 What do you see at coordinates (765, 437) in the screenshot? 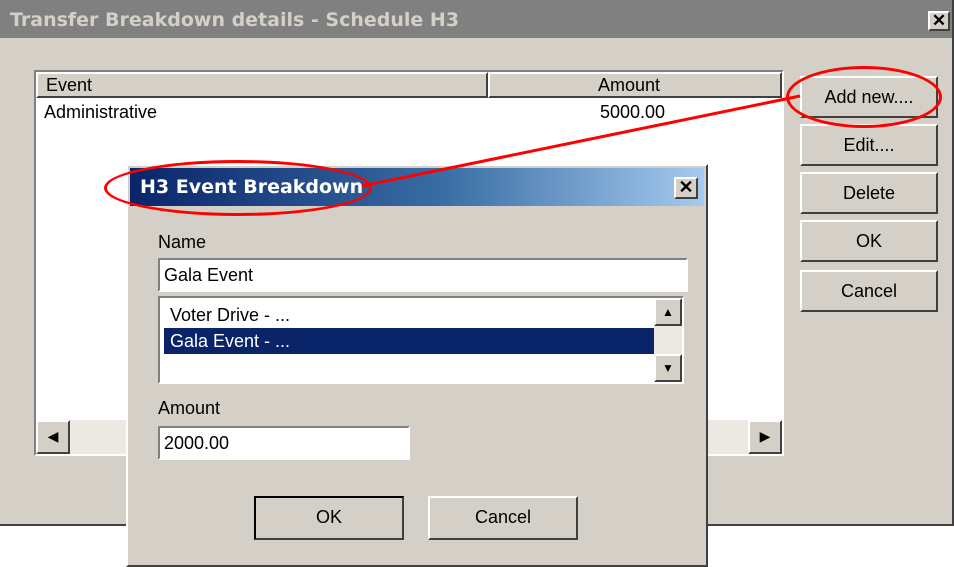
I see `scroll-right-icon: ▶` at bounding box center [765, 437].